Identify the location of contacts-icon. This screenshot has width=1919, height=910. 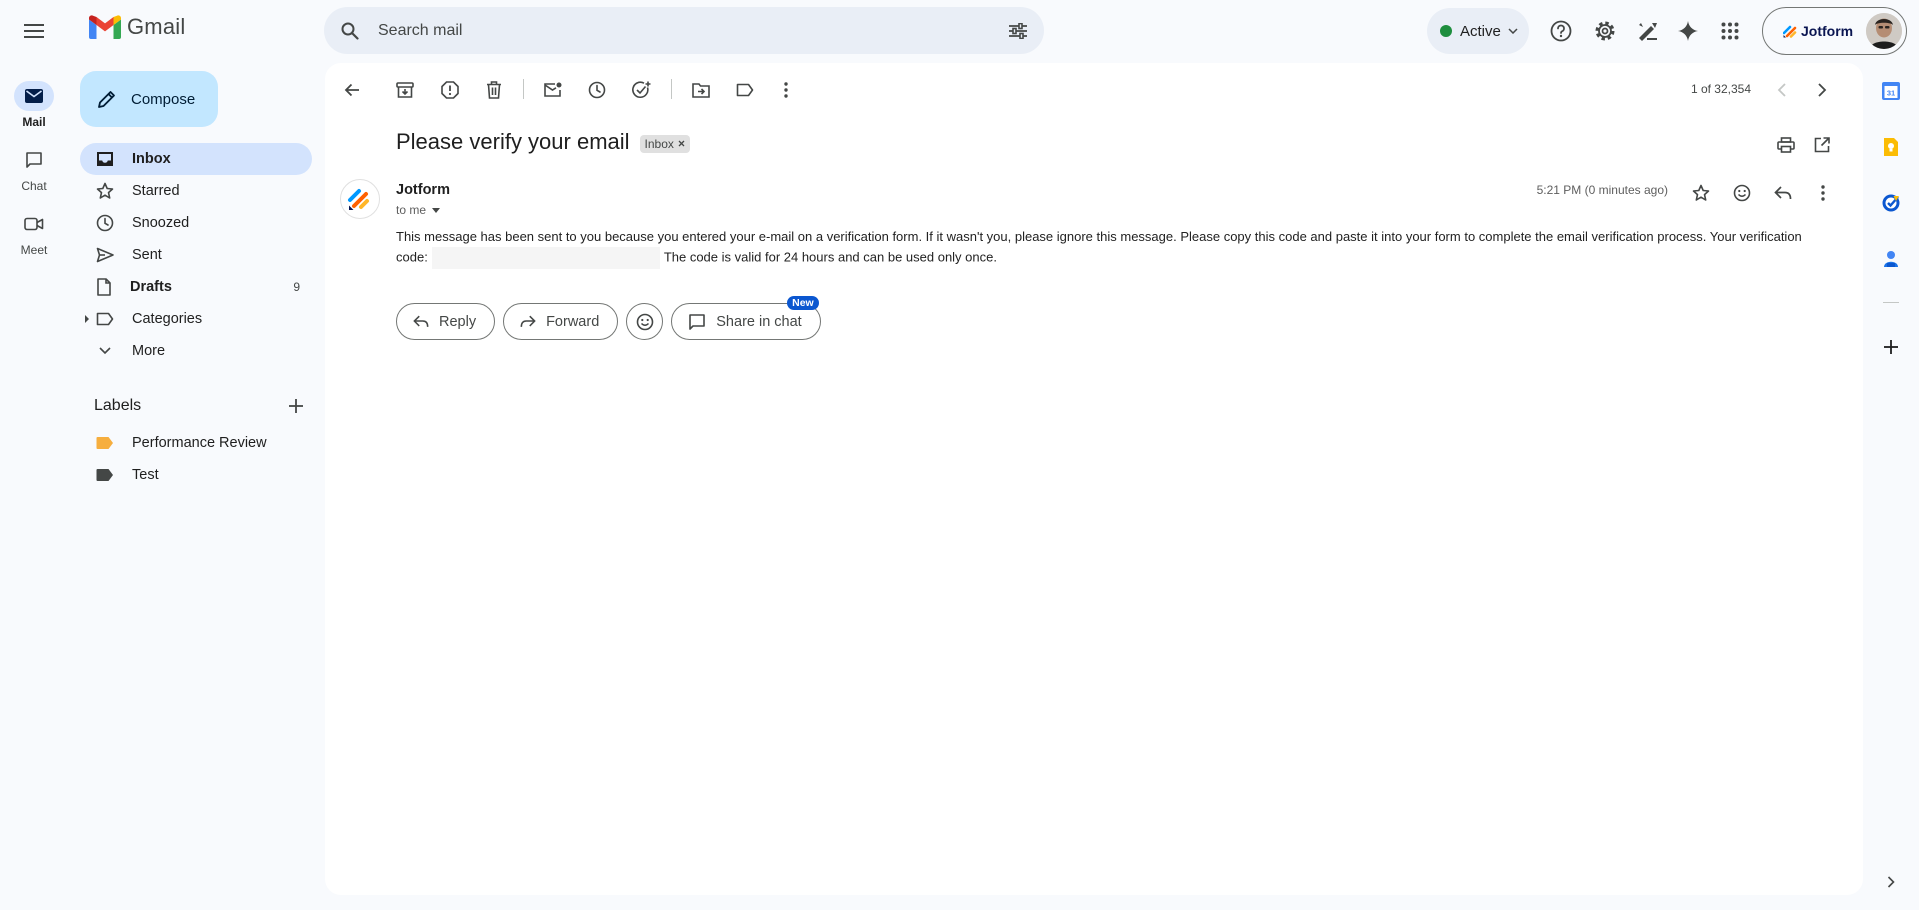
(1891, 259).